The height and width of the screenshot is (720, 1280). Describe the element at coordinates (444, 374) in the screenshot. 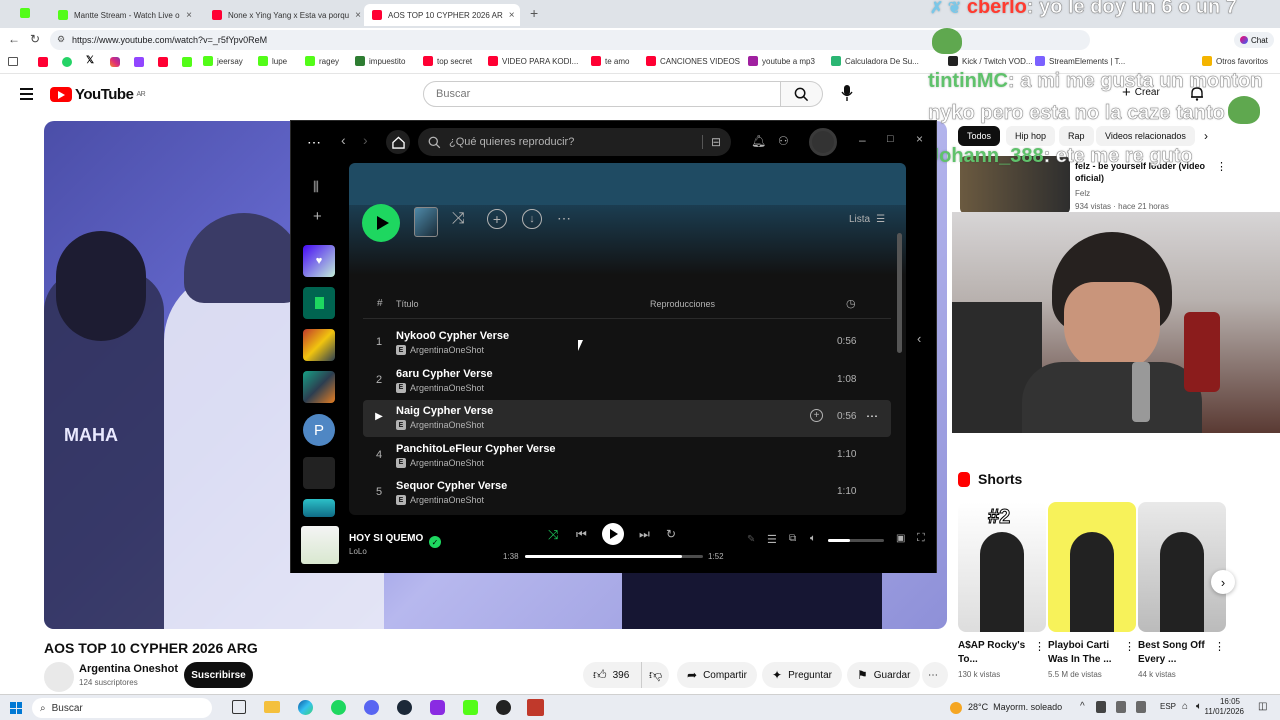

I see `track-title: 6aru Cypher Verse` at that location.